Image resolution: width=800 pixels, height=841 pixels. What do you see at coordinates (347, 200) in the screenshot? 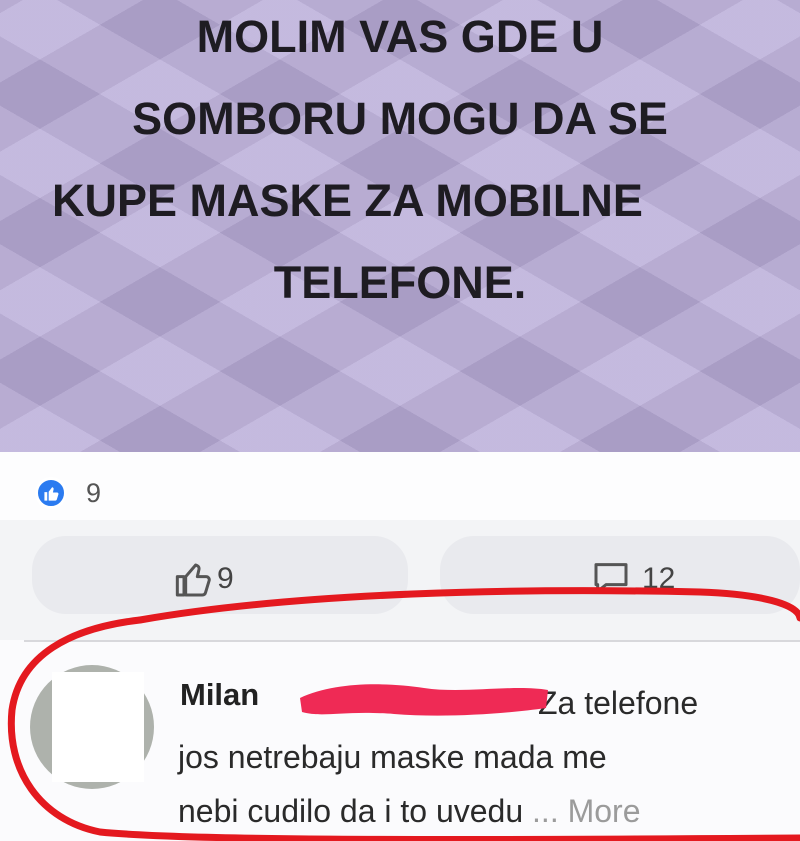
I see `banner-line-3: KUPE MASKE ZA MOBILNE` at bounding box center [347, 200].